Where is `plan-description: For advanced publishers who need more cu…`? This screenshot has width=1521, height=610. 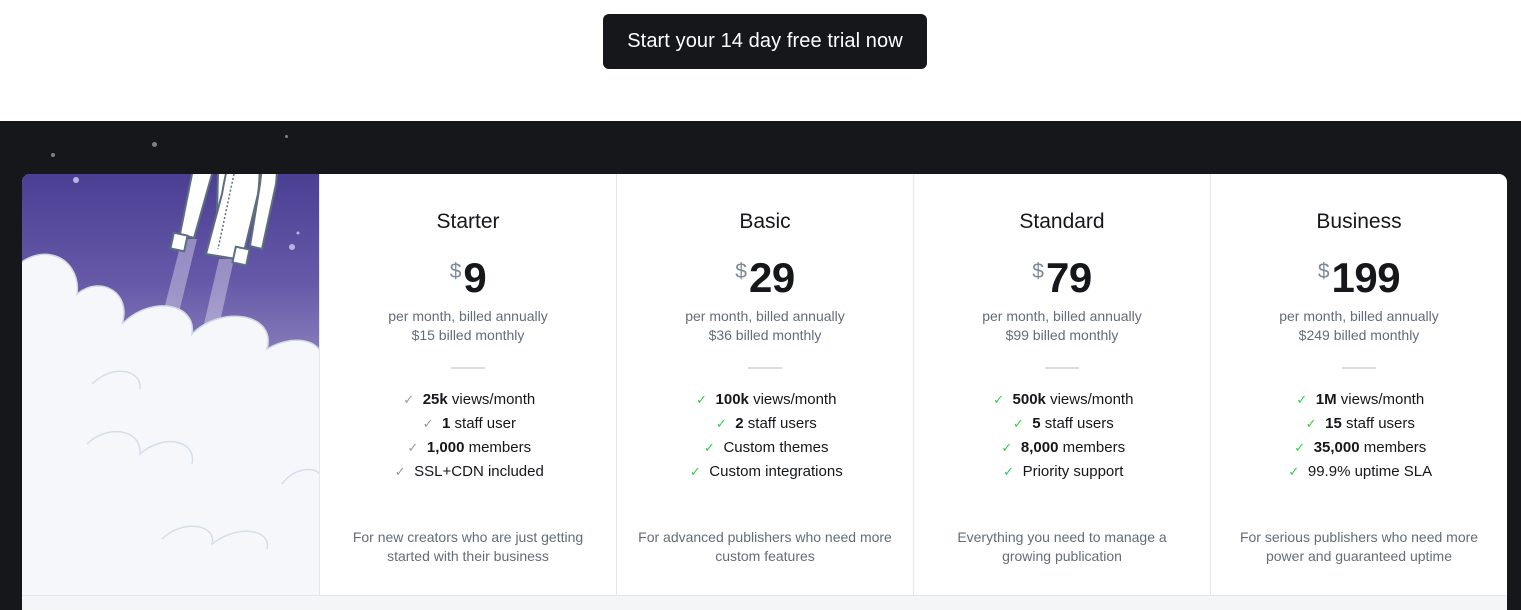
plan-description: For advanced publishers who need more cu… is located at coordinates (765, 546).